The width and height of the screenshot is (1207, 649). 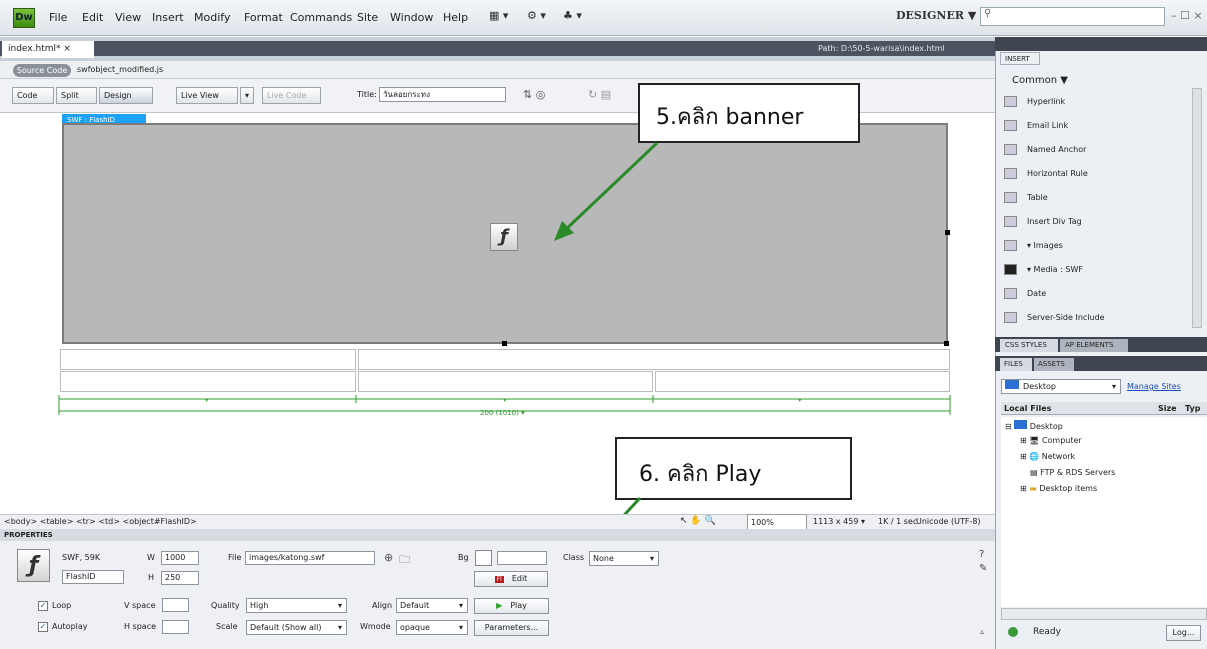 I want to click on menu-window: Window, so click(x=411, y=17).